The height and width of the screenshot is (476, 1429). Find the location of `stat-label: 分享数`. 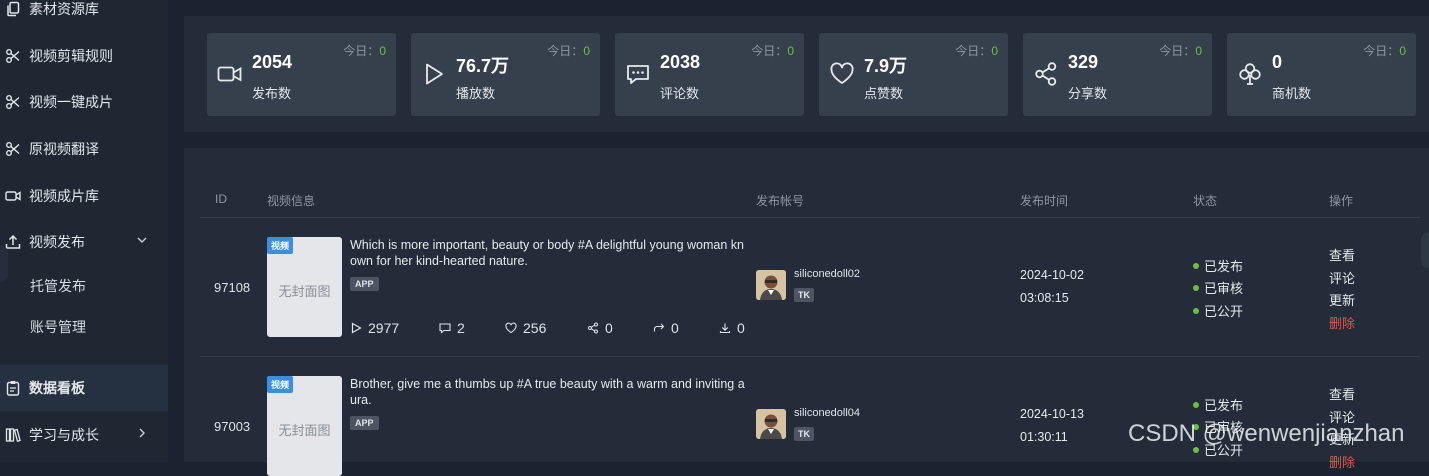

stat-label: 分享数 is located at coordinates (1088, 93).